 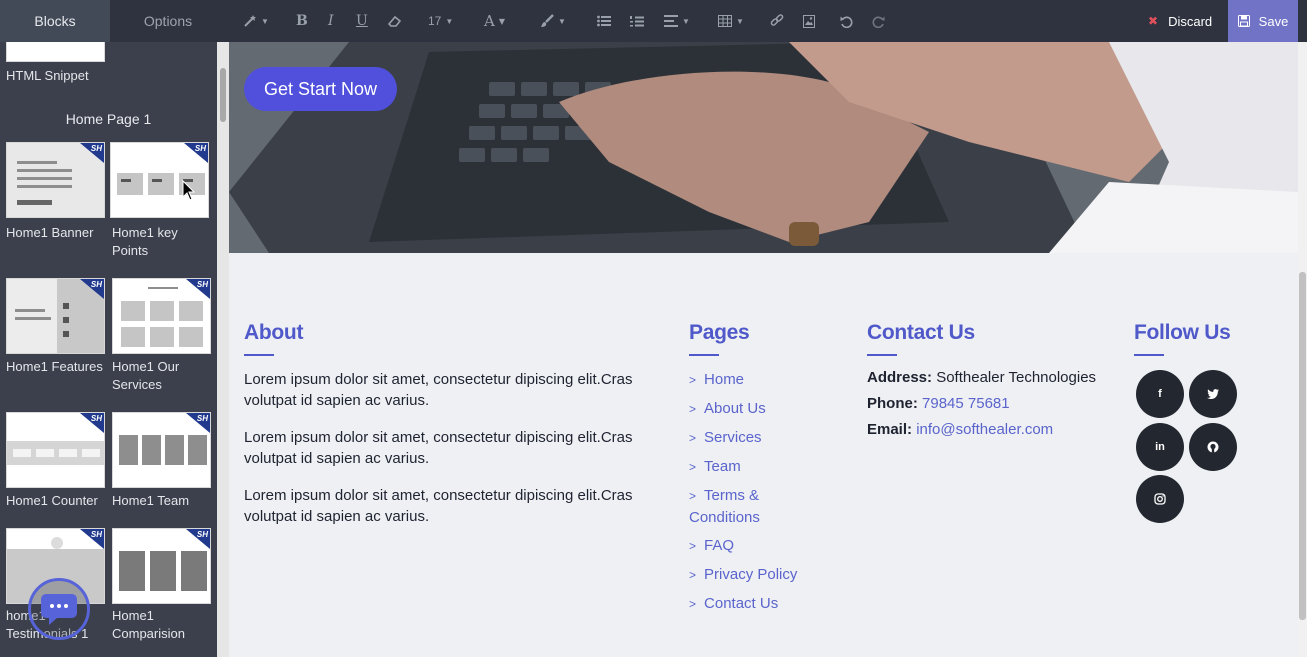 What do you see at coordinates (1273, 21) in the screenshot?
I see `save-label: Save` at bounding box center [1273, 21].